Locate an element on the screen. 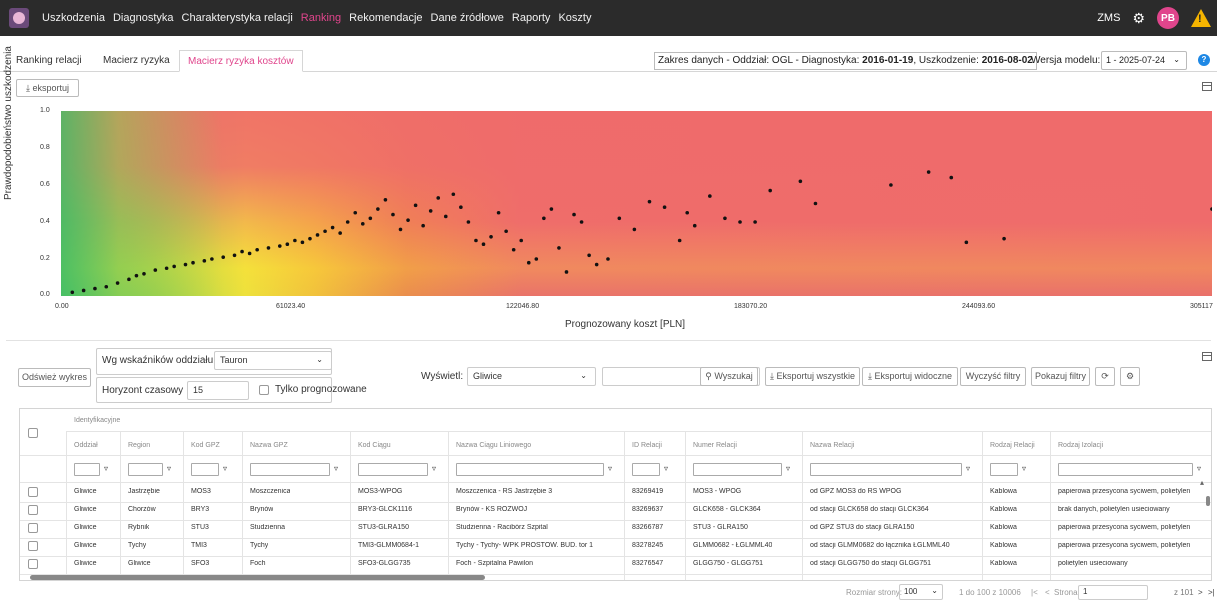  tab-ranking-relacji: Ranking relacji is located at coordinates (49, 61).